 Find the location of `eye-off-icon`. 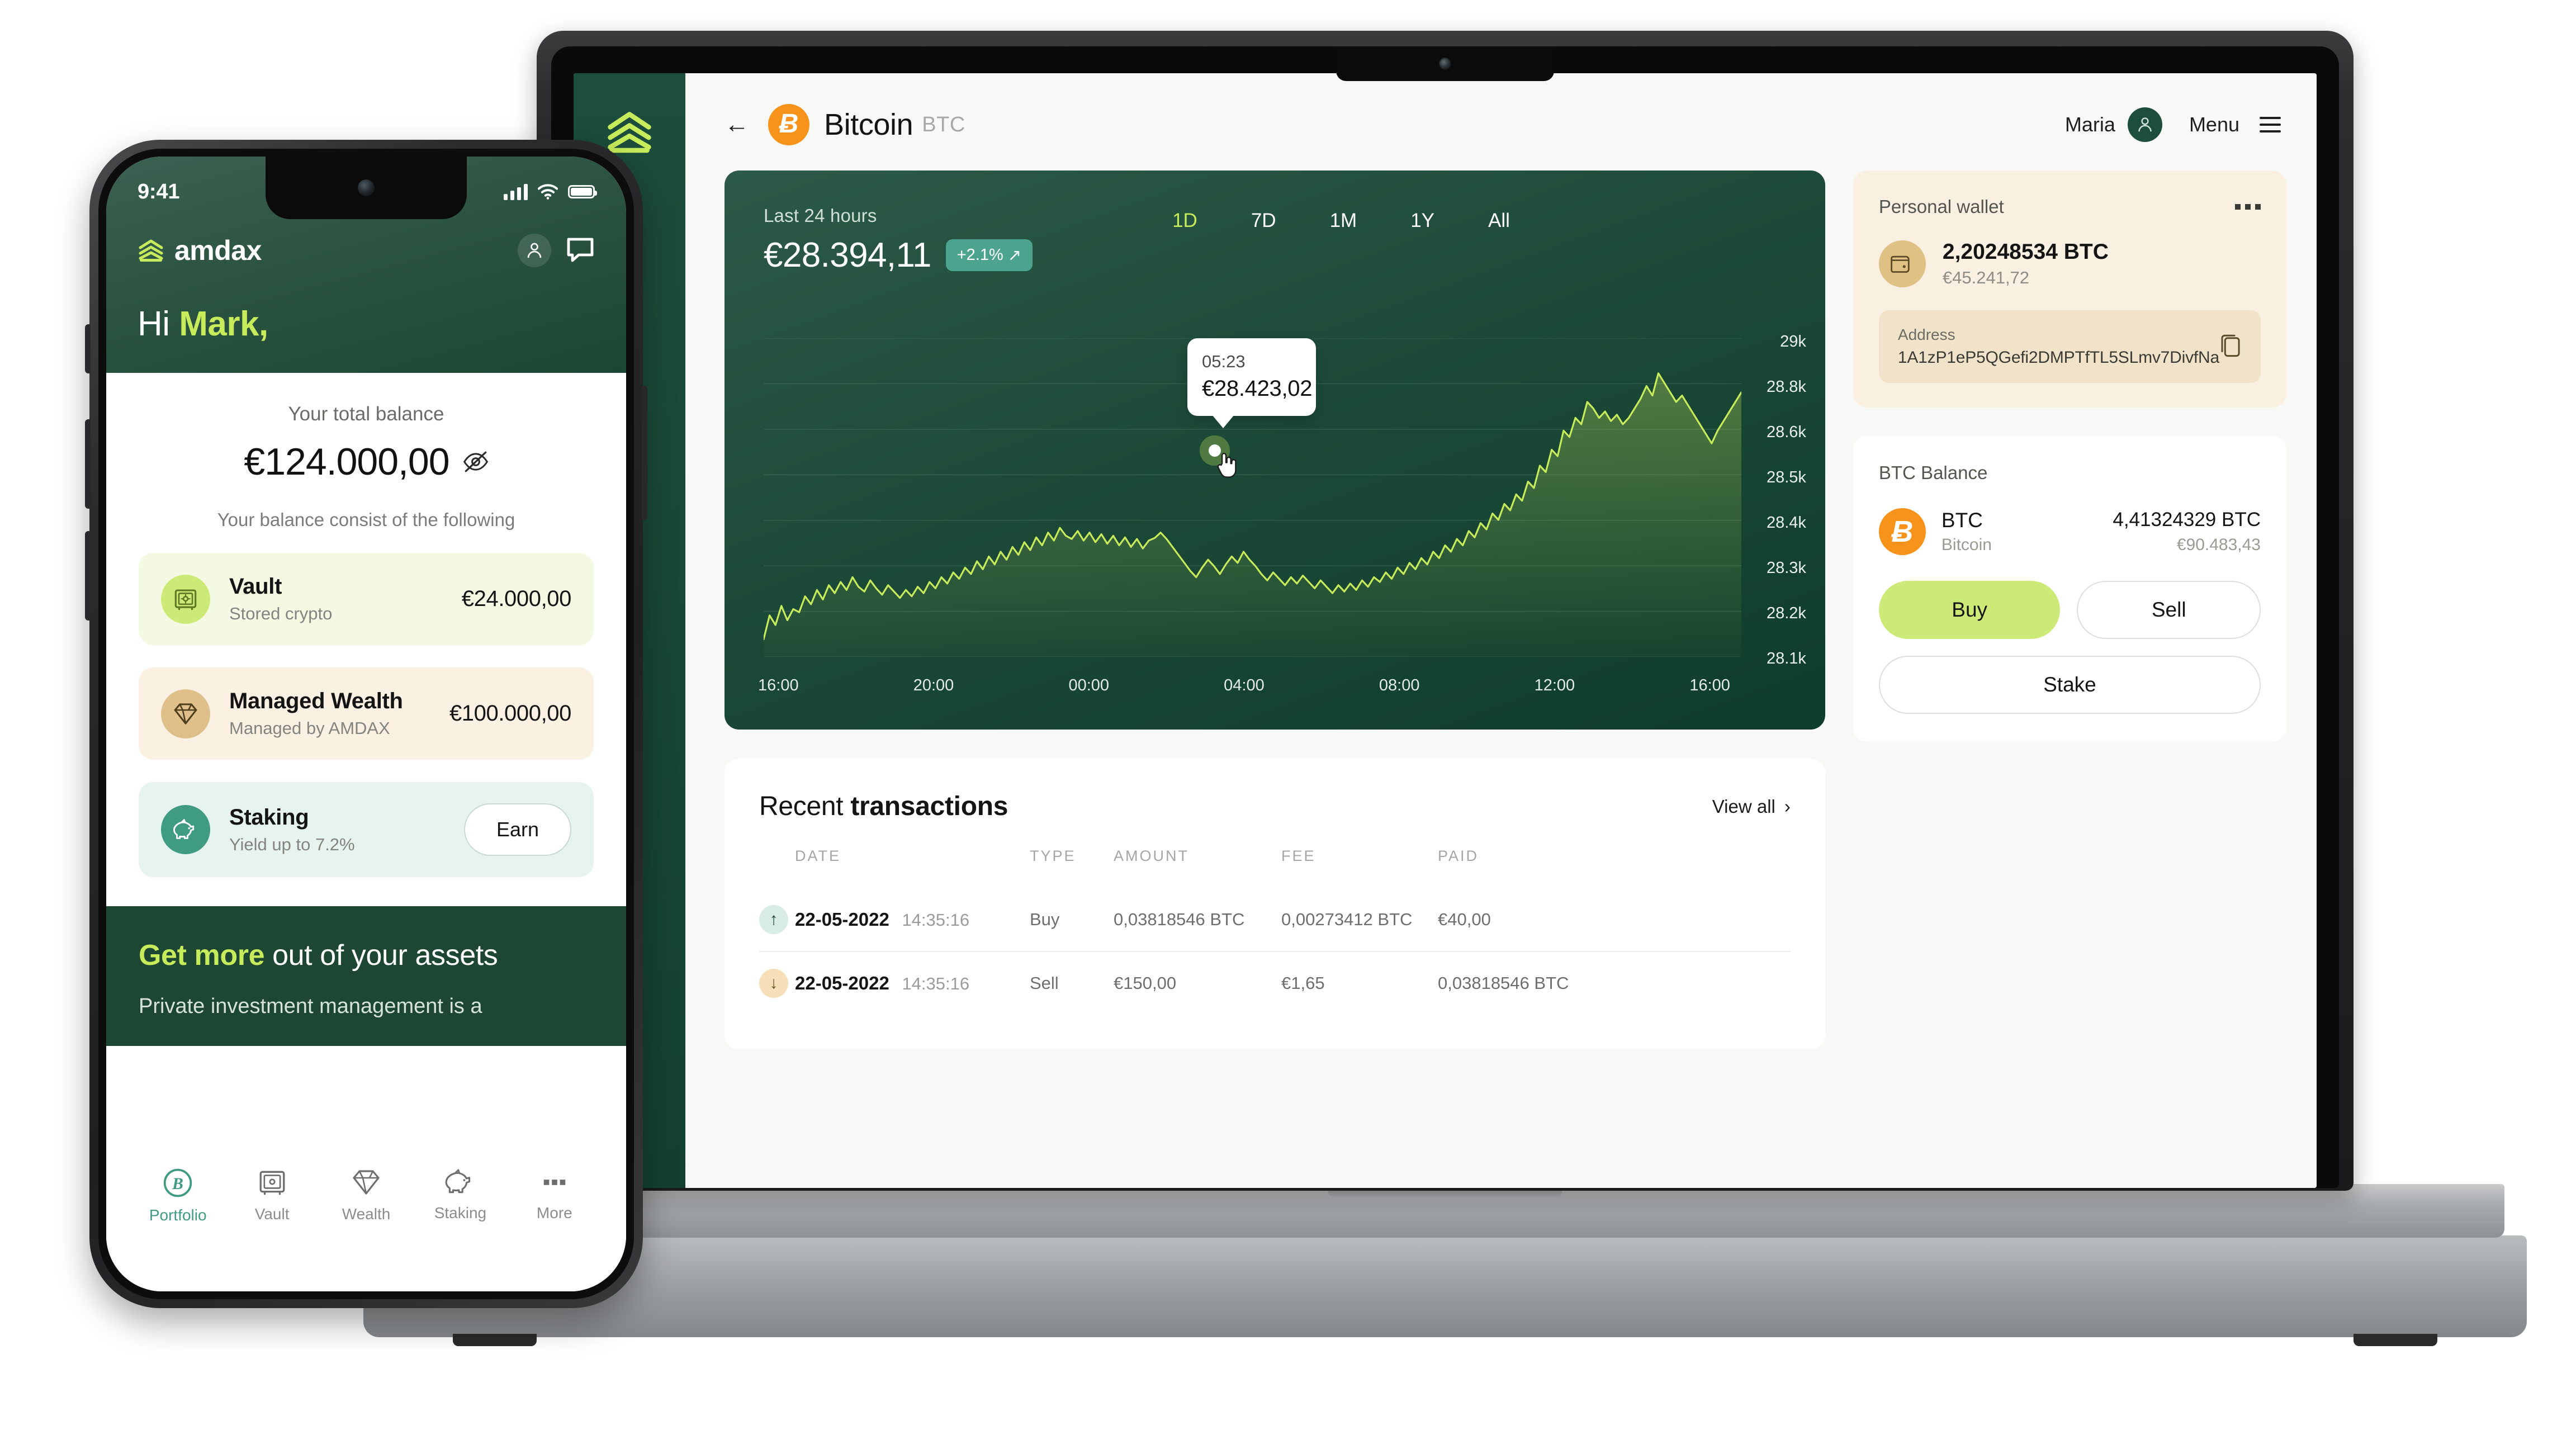

eye-off-icon is located at coordinates (476, 462).